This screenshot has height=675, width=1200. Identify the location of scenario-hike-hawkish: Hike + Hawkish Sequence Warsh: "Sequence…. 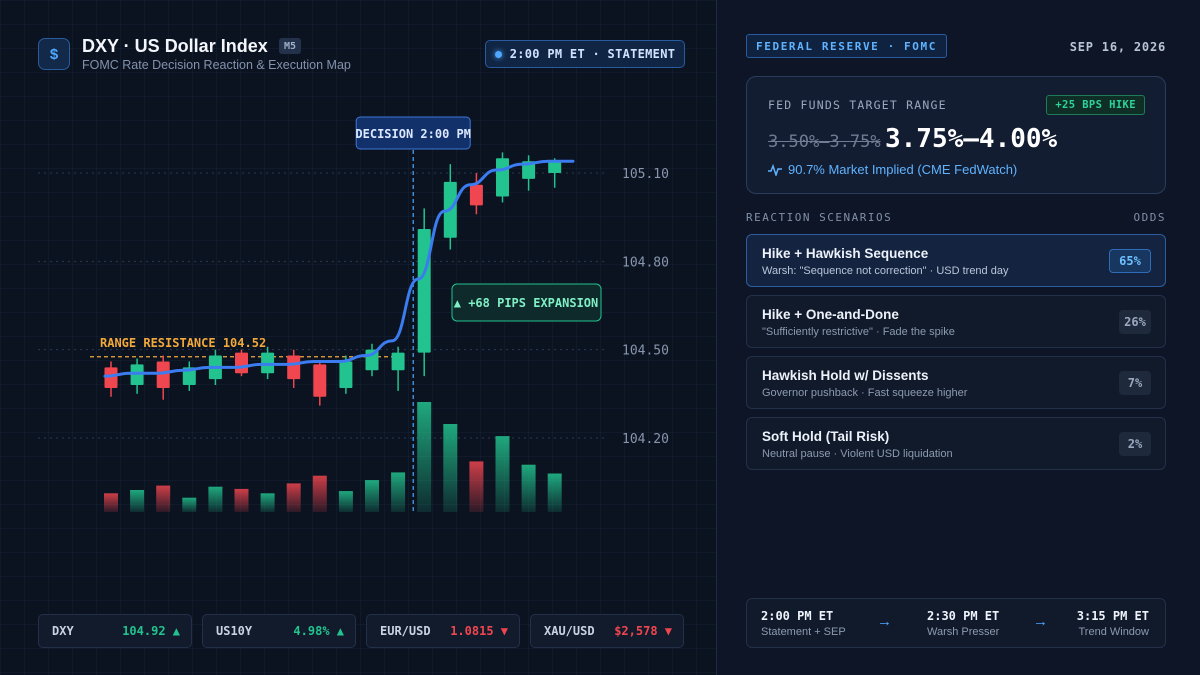
(956, 260).